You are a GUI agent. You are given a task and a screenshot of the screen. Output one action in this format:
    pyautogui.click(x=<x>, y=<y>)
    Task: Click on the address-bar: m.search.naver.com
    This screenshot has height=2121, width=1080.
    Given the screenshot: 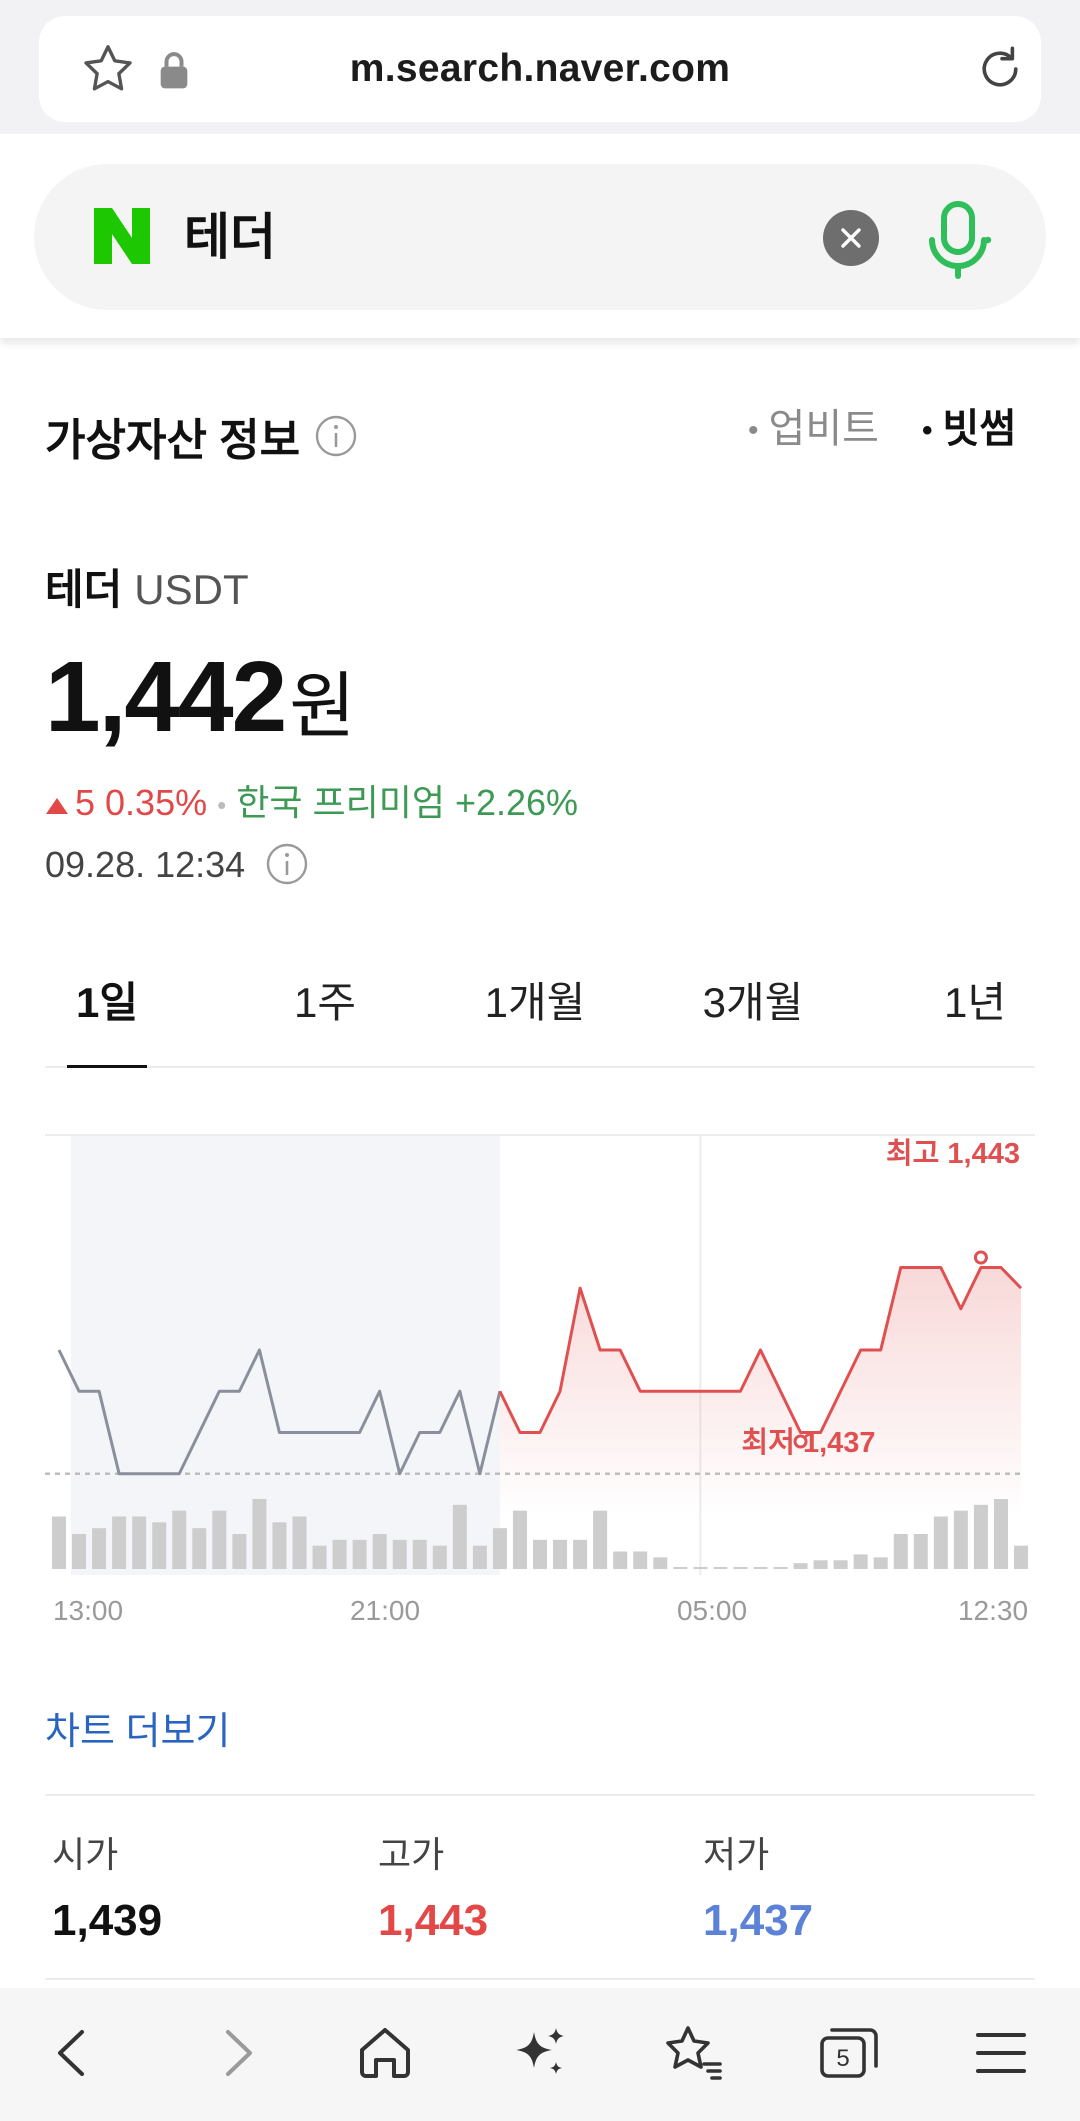 What is the action you would take?
    pyautogui.click(x=540, y=69)
    